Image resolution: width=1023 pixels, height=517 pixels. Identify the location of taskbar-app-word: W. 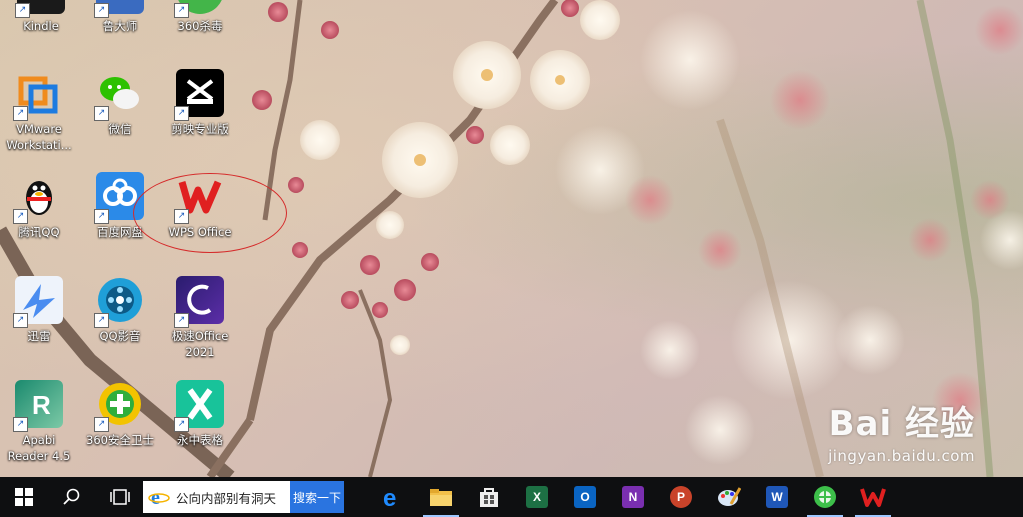
(777, 497).